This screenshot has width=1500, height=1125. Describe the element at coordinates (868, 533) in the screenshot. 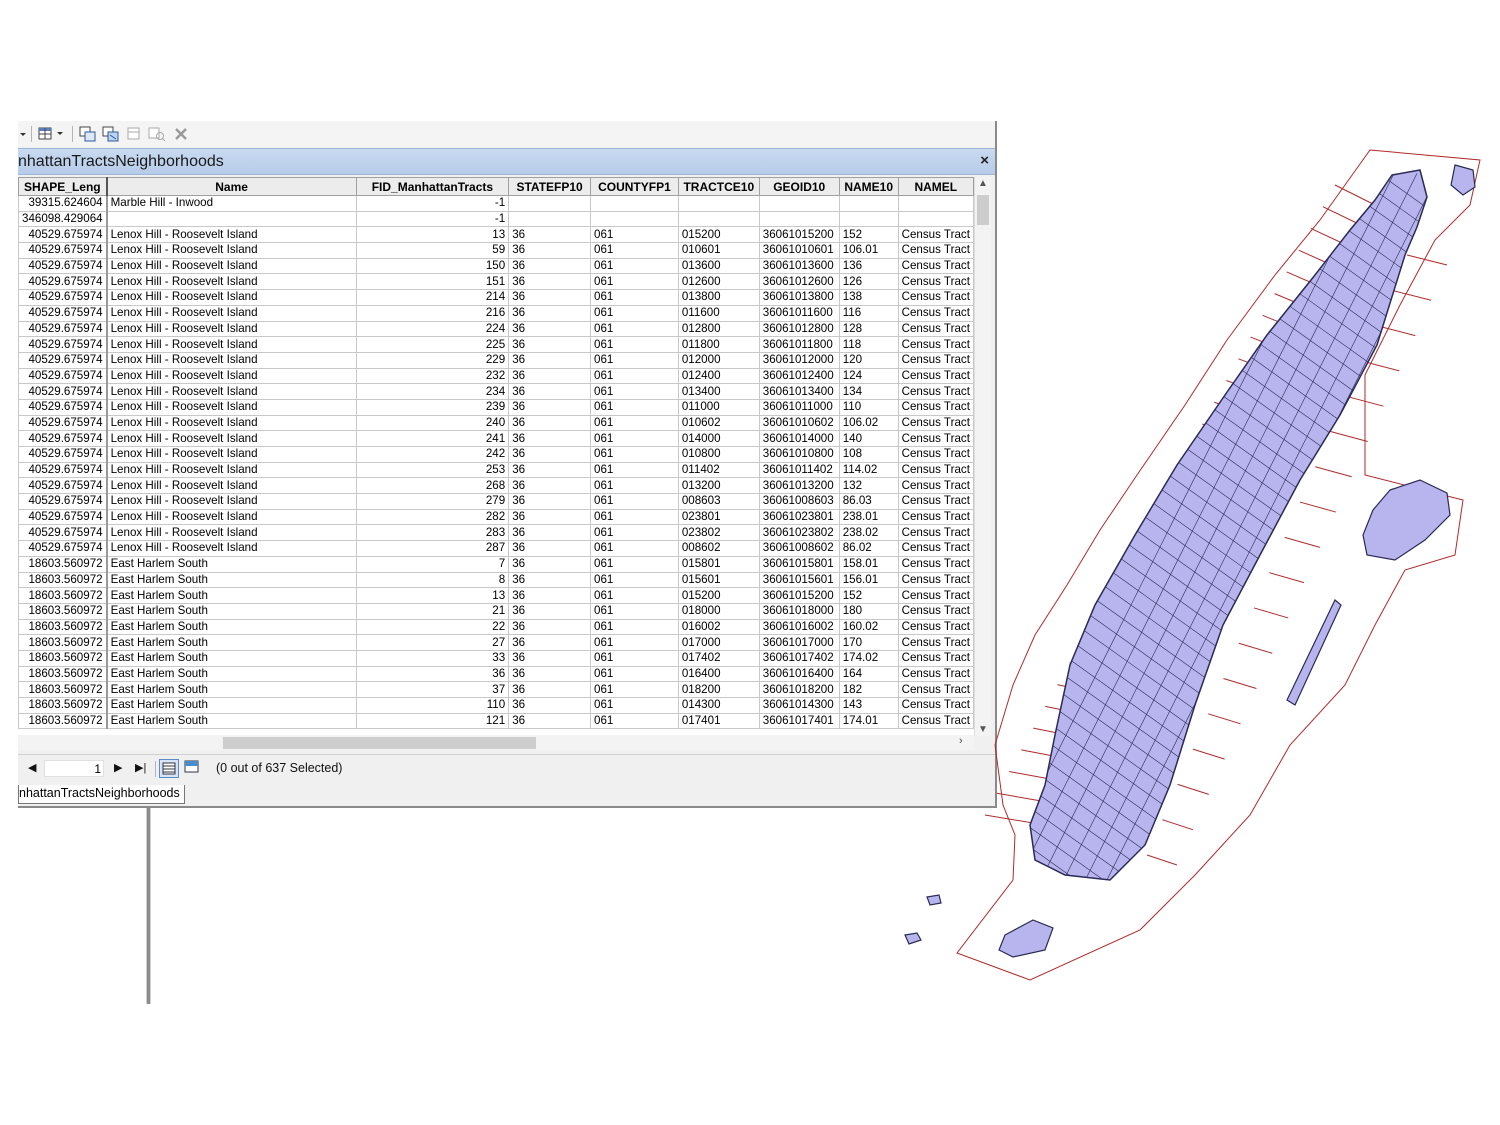

I see `table-cell: 238.02` at that location.